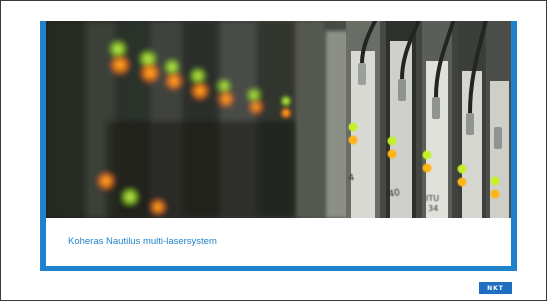 The image size is (547, 301). Describe the element at coordinates (394, 194) in the screenshot. I see `svg-text: 40` at that location.